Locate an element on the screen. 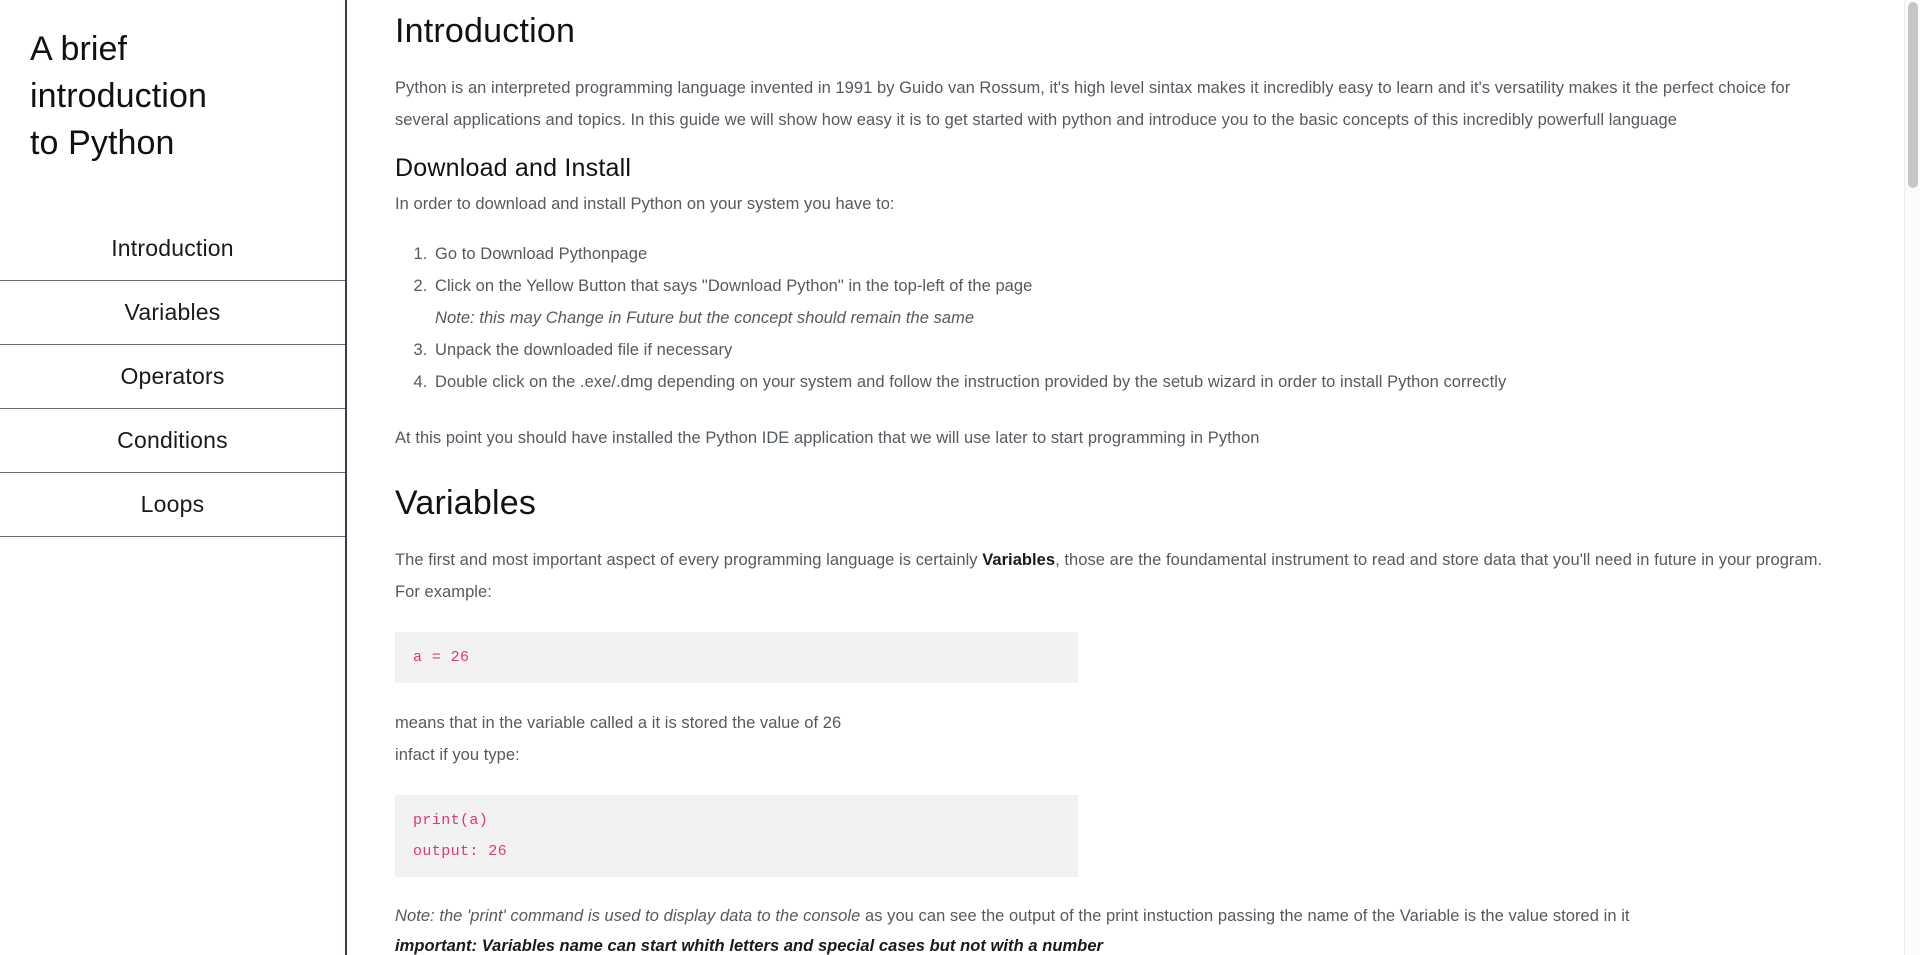 Image resolution: width=1920 pixels, height=955 pixels. sidebar-item-label: Operators is located at coordinates (172, 376).